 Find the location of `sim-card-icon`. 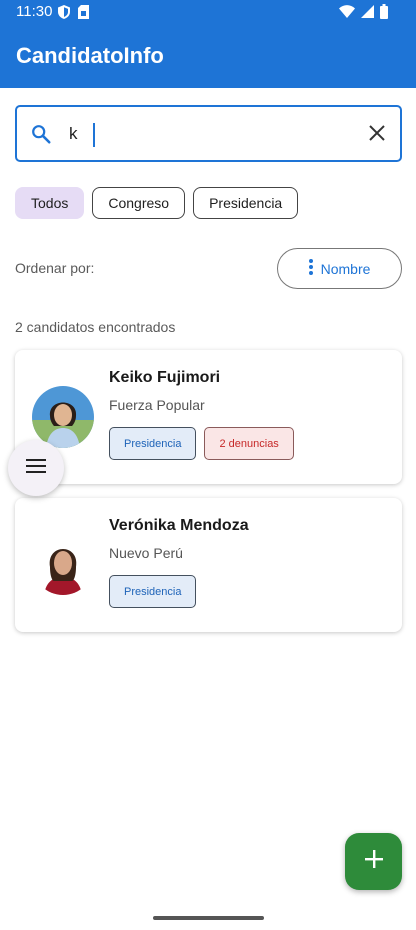

sim-card-icon is located at coordinates (83, 14).